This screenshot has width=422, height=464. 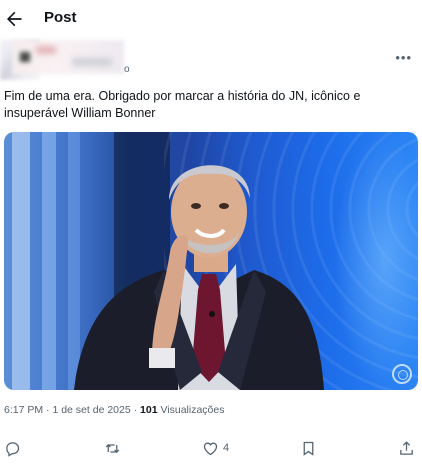 What do you see at coordinates (127, 69) in the screenshot?
I see `author-handle-fragment: o` at bounding box center [127, 69].